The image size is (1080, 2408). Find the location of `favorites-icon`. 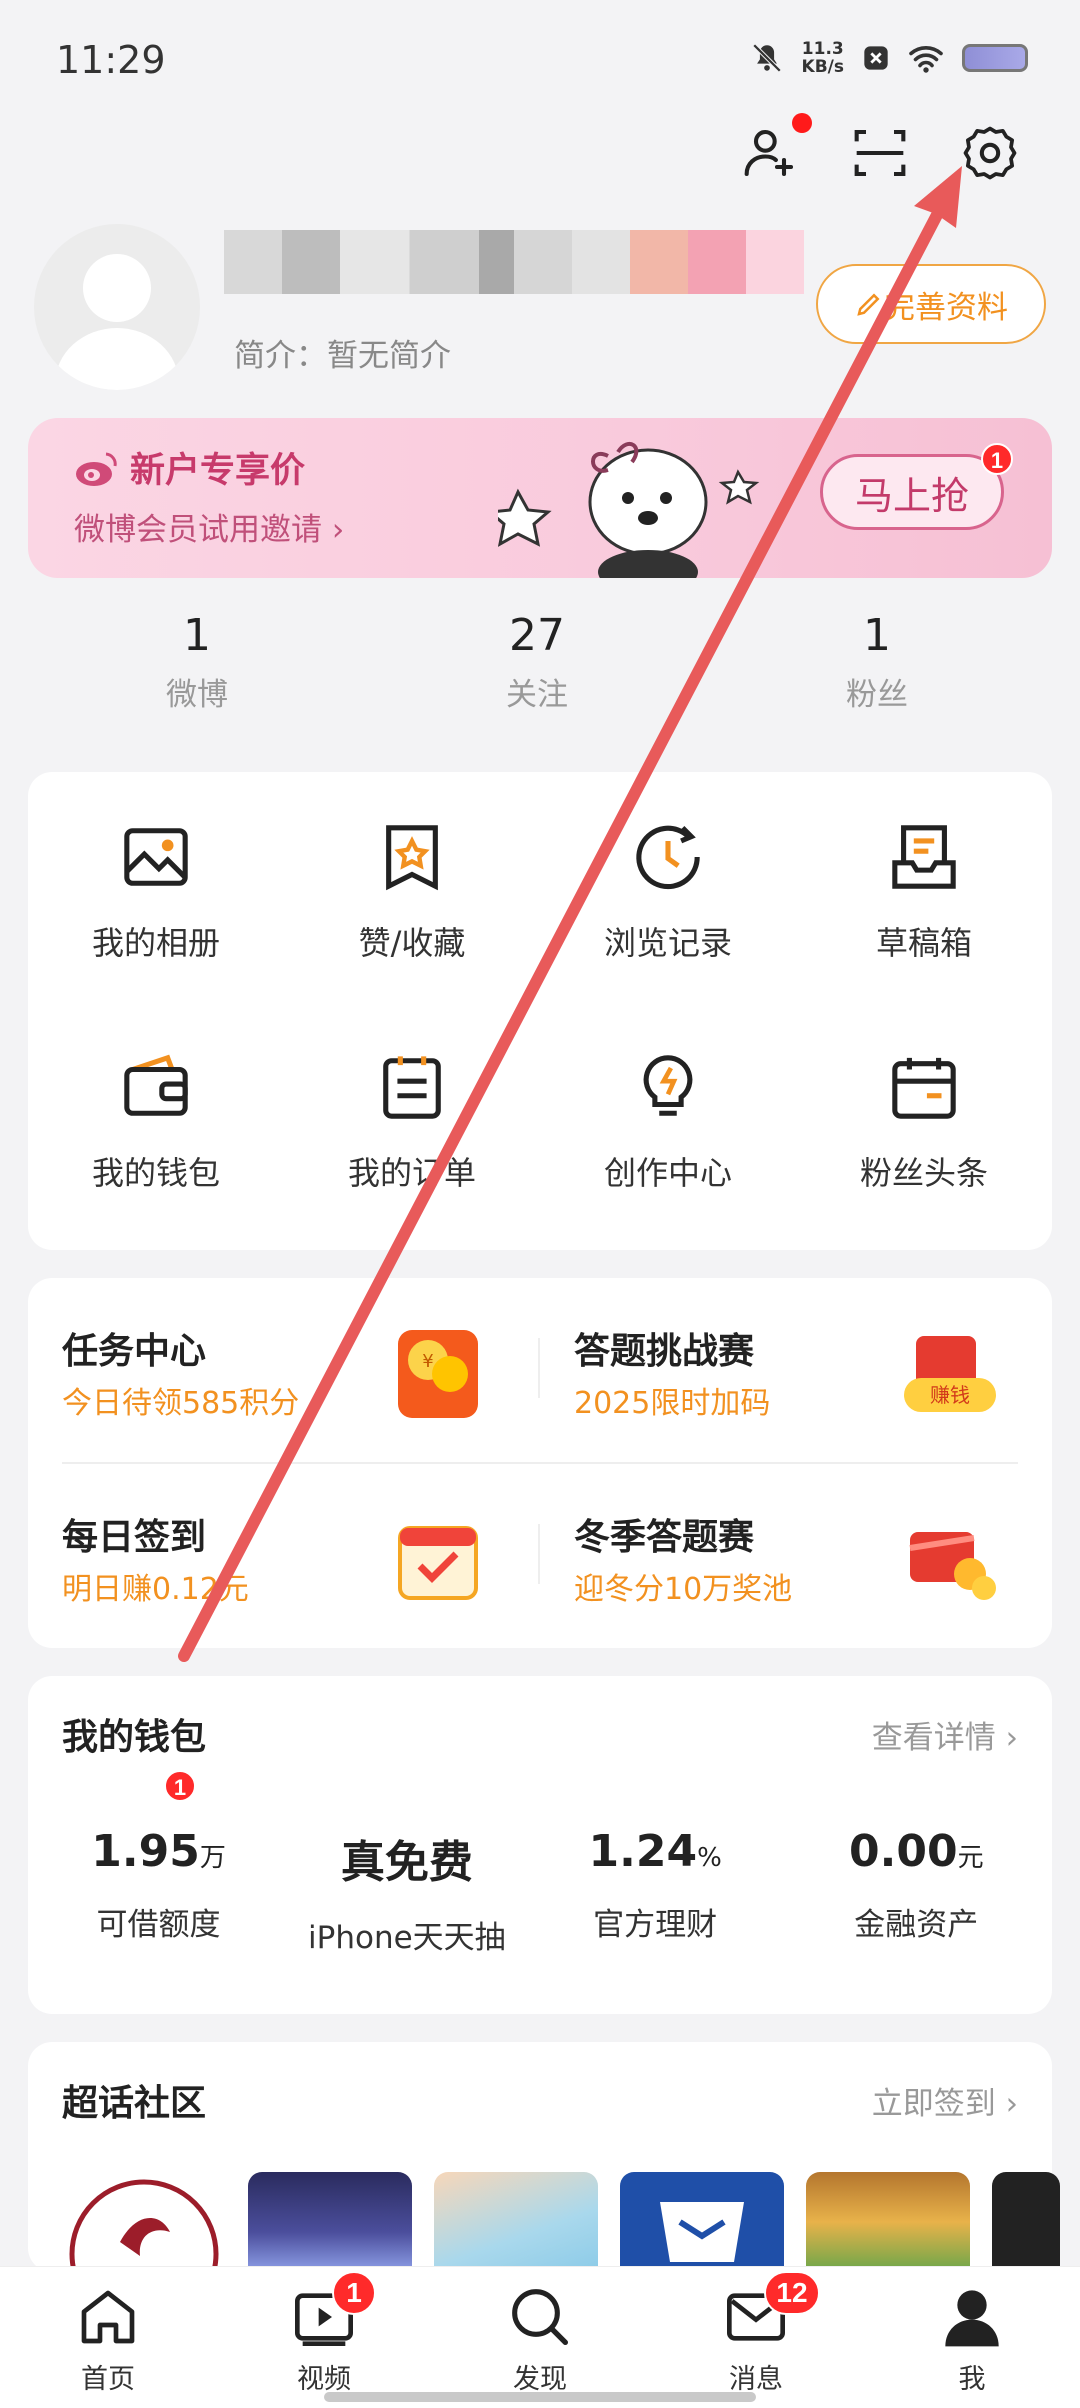

favorites-icon is located at coordinates (412, 858).